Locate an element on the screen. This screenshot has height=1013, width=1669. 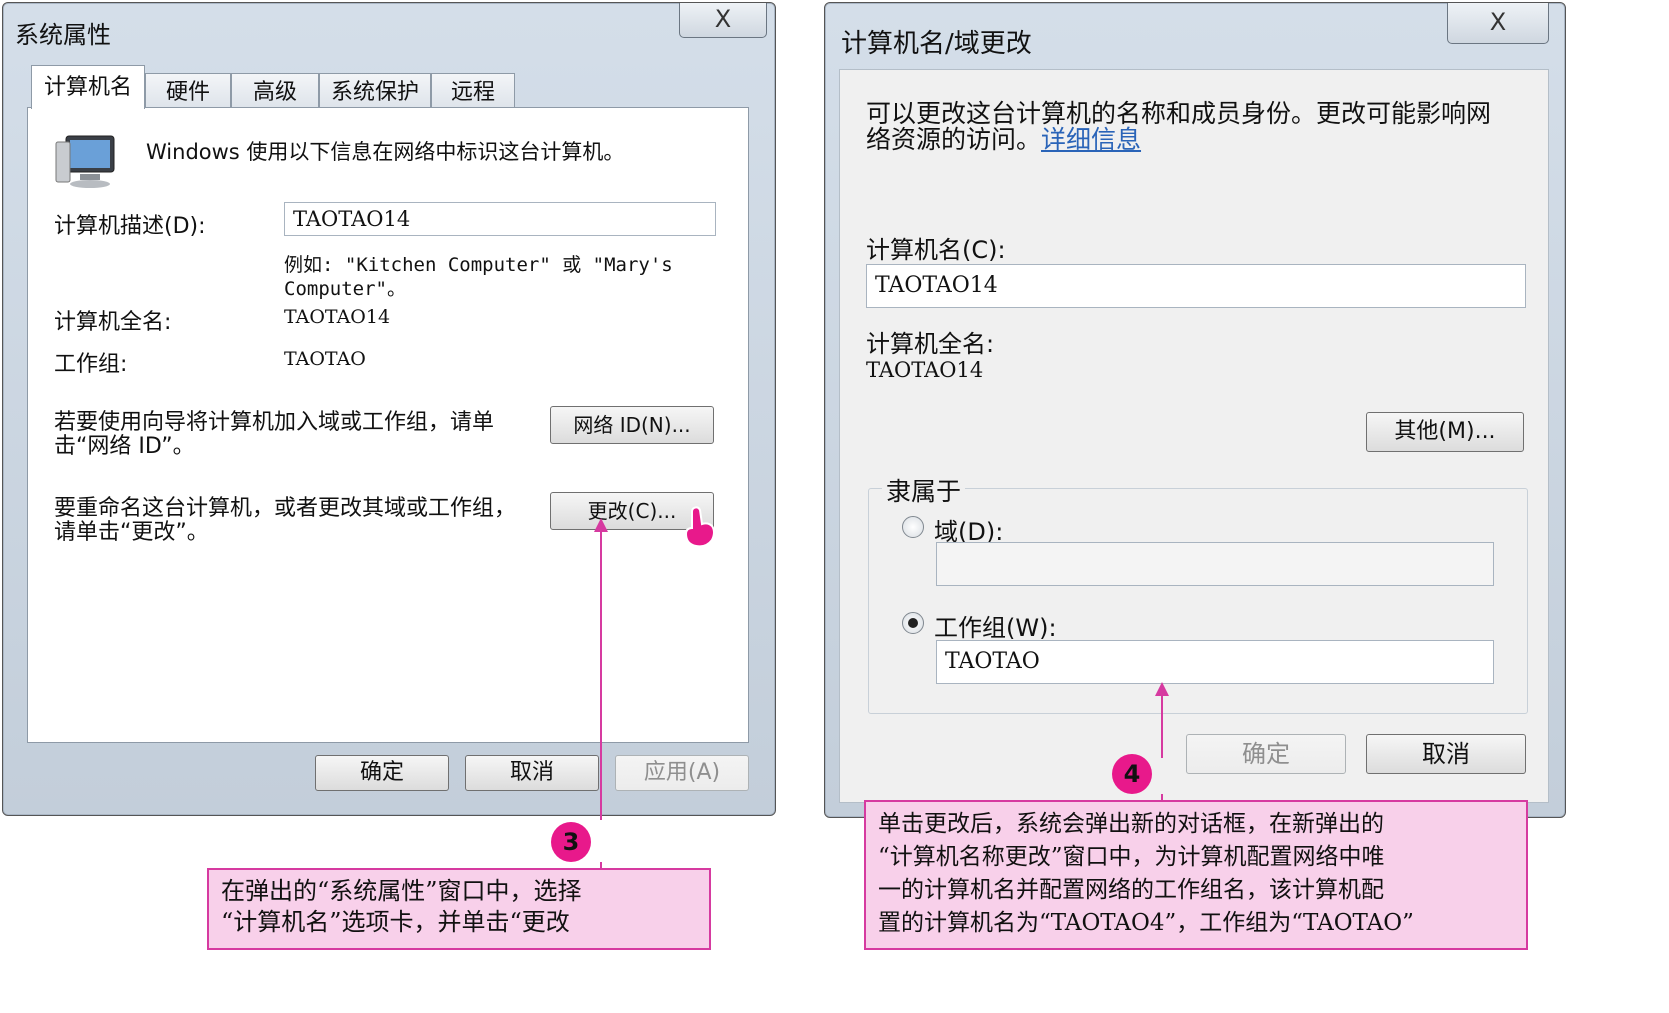
description-value: TAOTAO14 is located at coordinates (352, 219).